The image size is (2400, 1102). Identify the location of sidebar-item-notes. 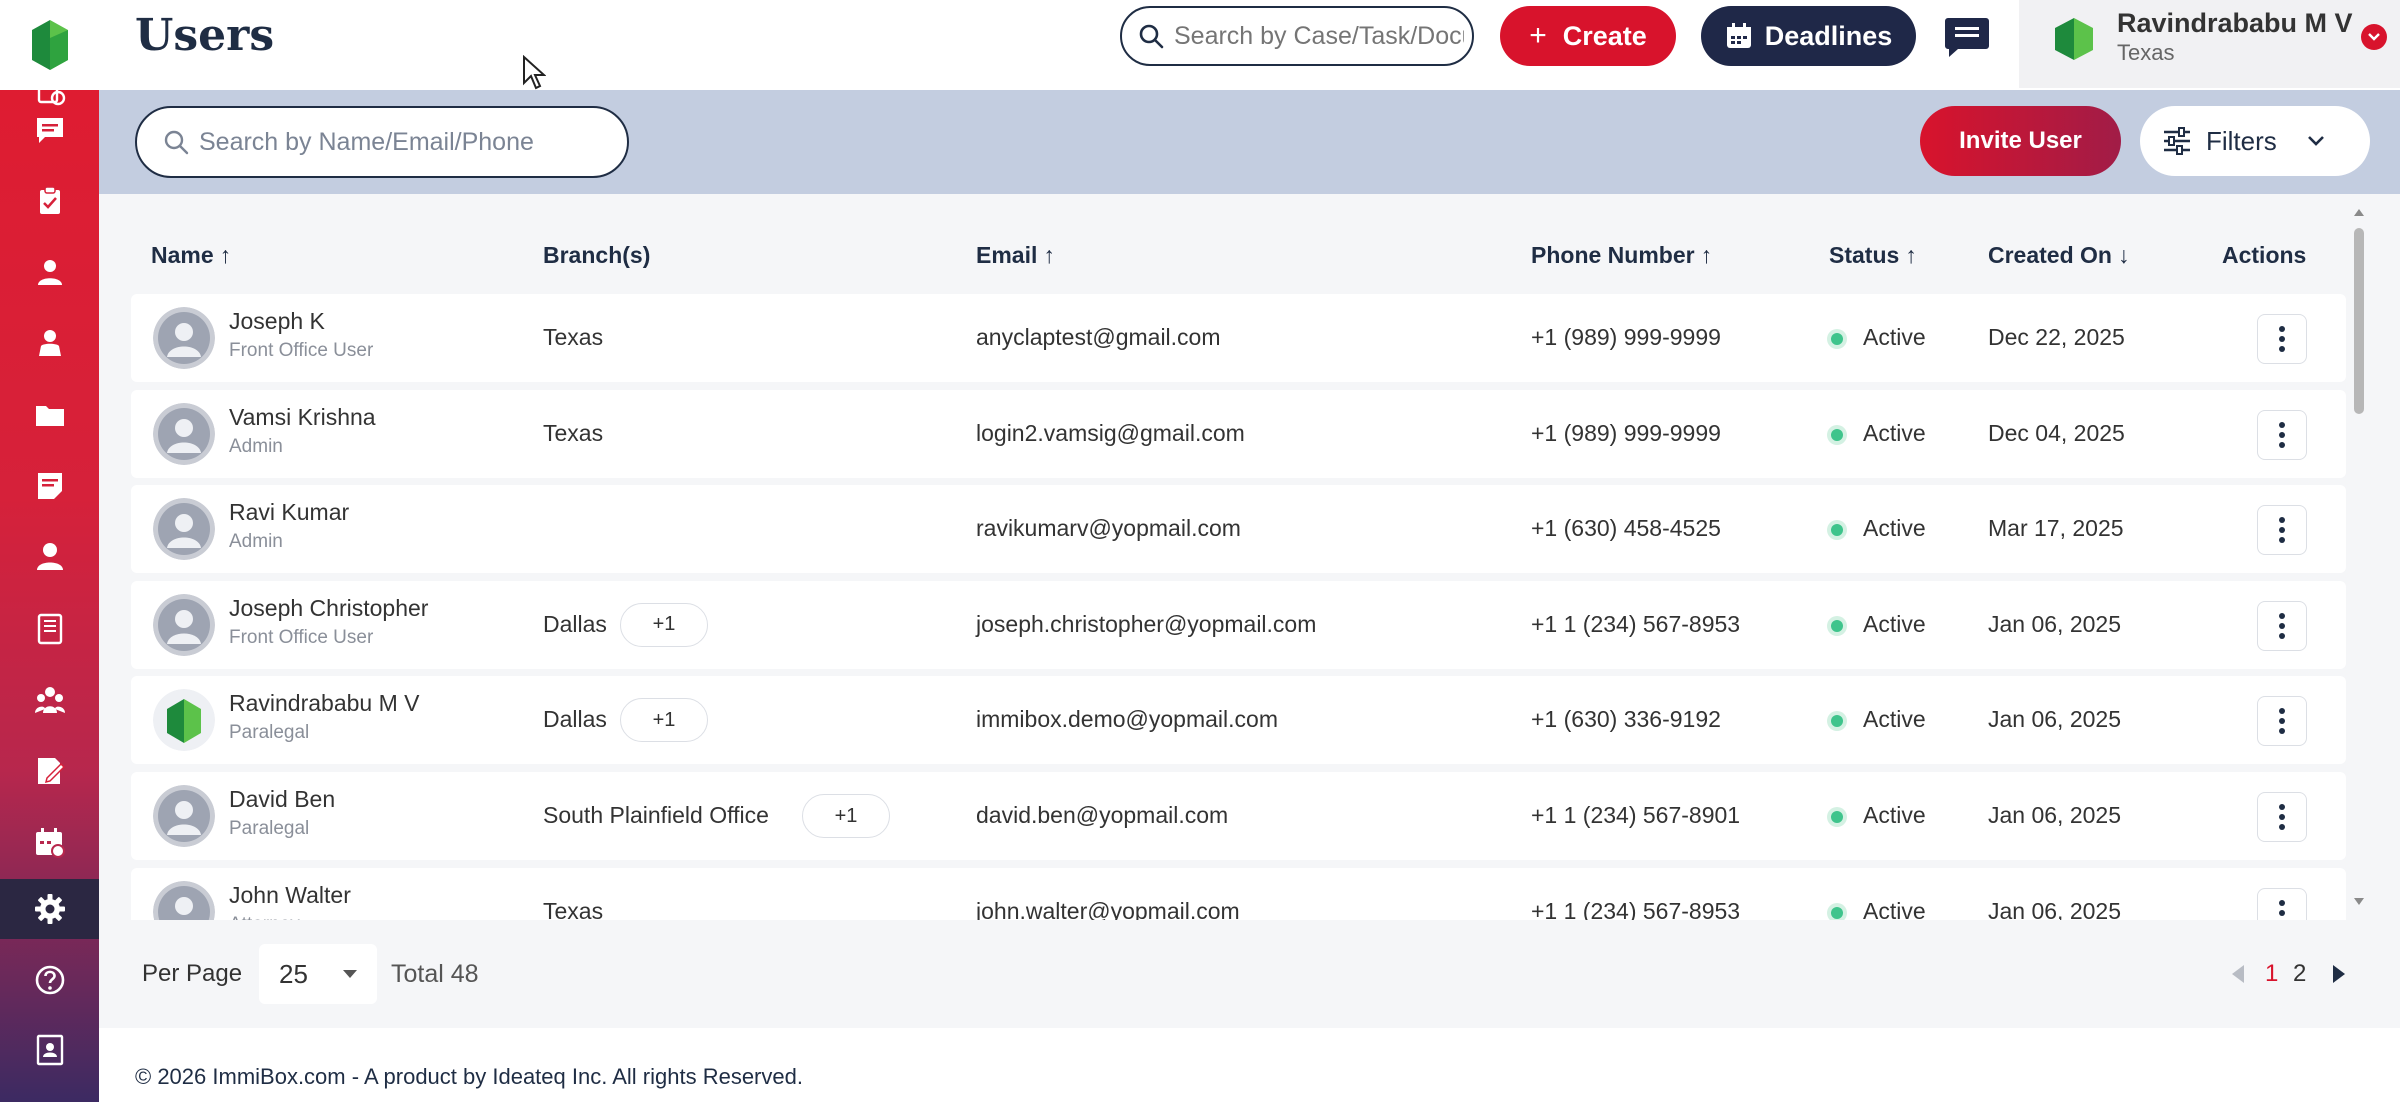
(49, 486).